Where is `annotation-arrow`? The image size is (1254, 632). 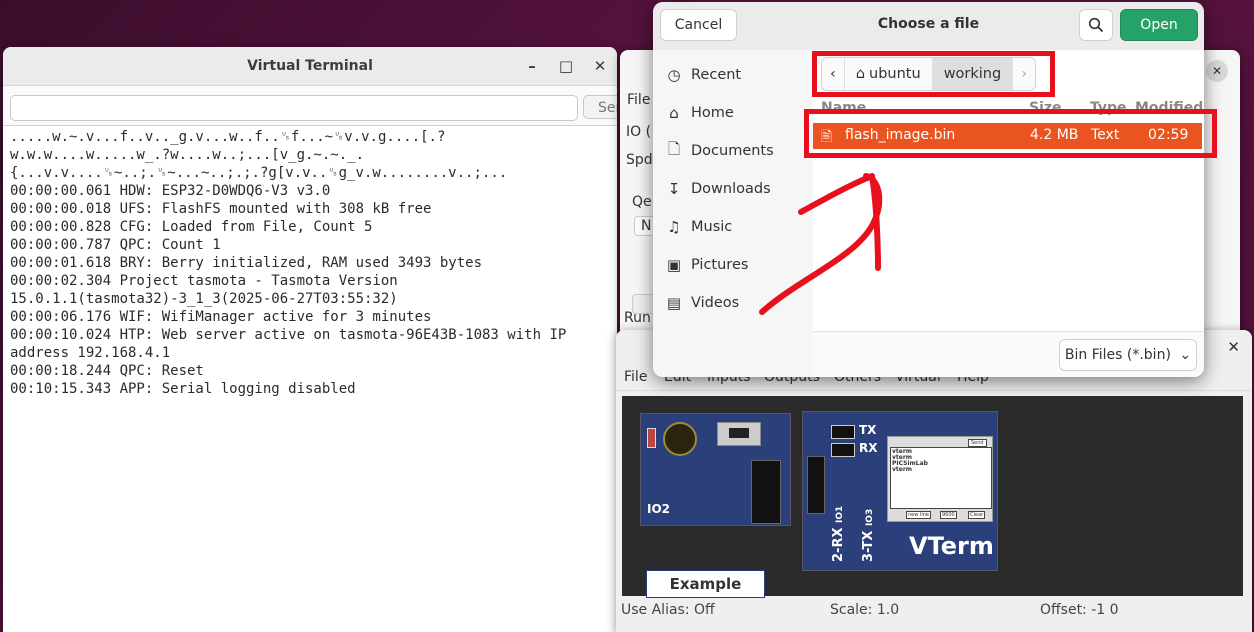 annotation-arrow is located at coordinates (821, 244).